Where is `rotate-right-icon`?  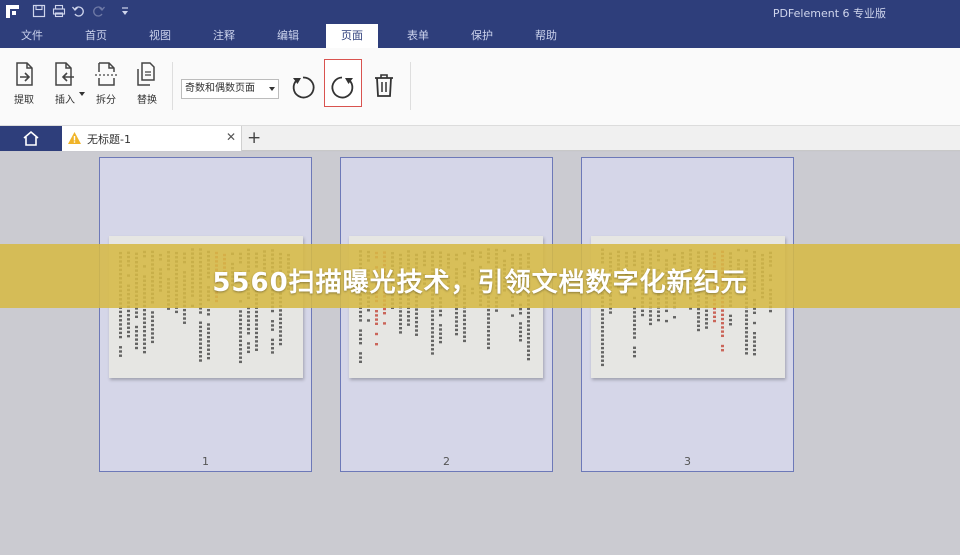
rotate-right-icon is located at coordinates (342, 87).